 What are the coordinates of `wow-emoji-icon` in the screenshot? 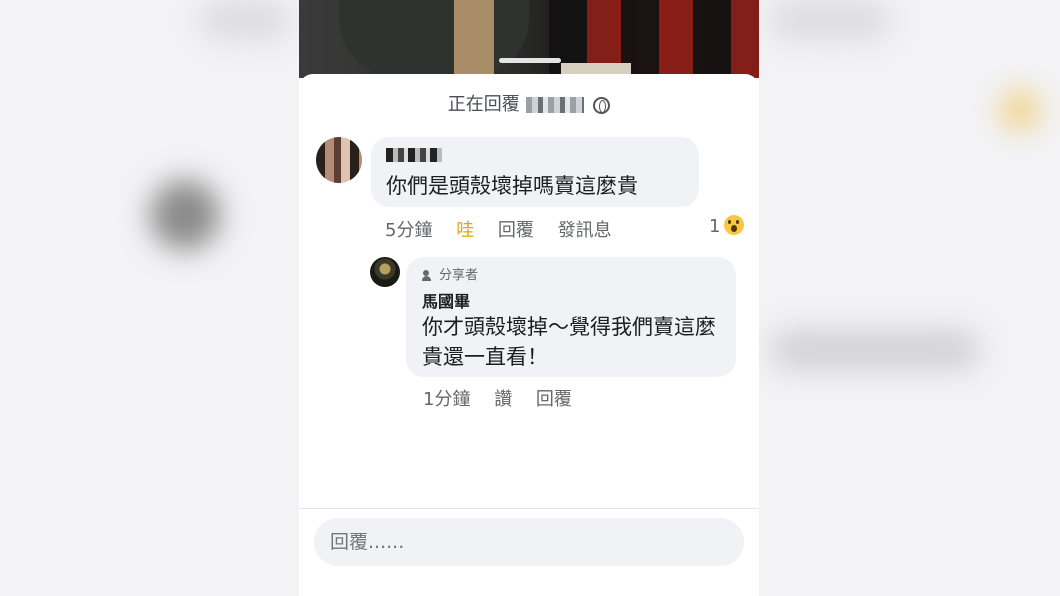 It's located at (734, 225).